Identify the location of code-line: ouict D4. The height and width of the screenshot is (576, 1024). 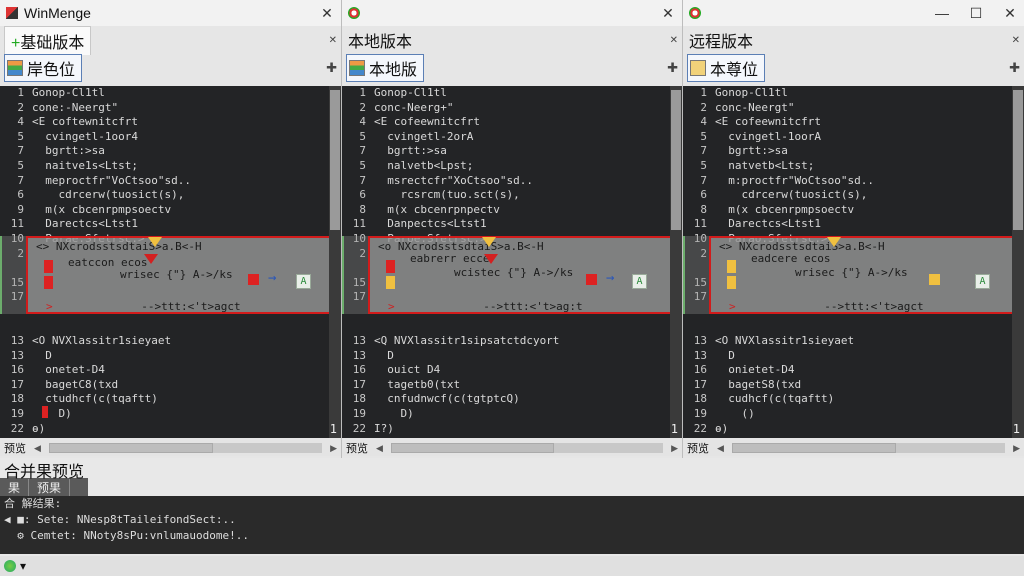
(521, 370).